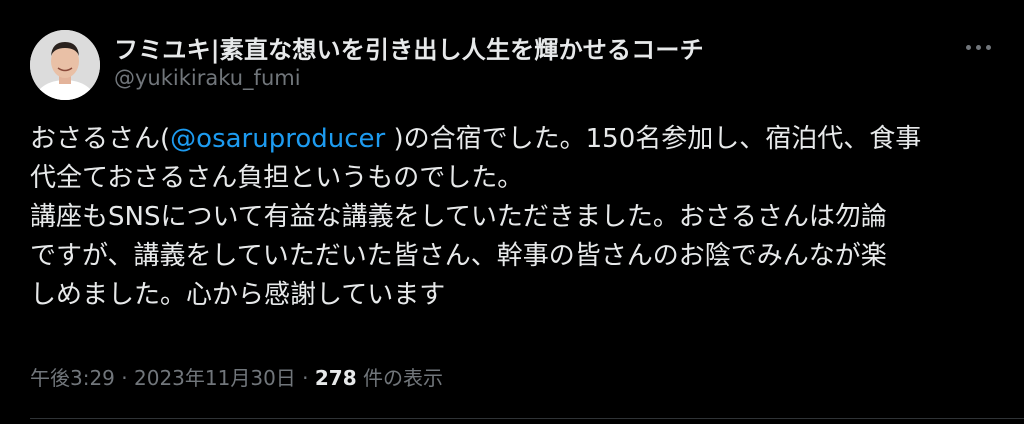 The image size is (1024, 424). I want to click on author-display-name: フミユキ|素直な想いを引き出し人生を輝かせるコーチ, so click(409, 47).